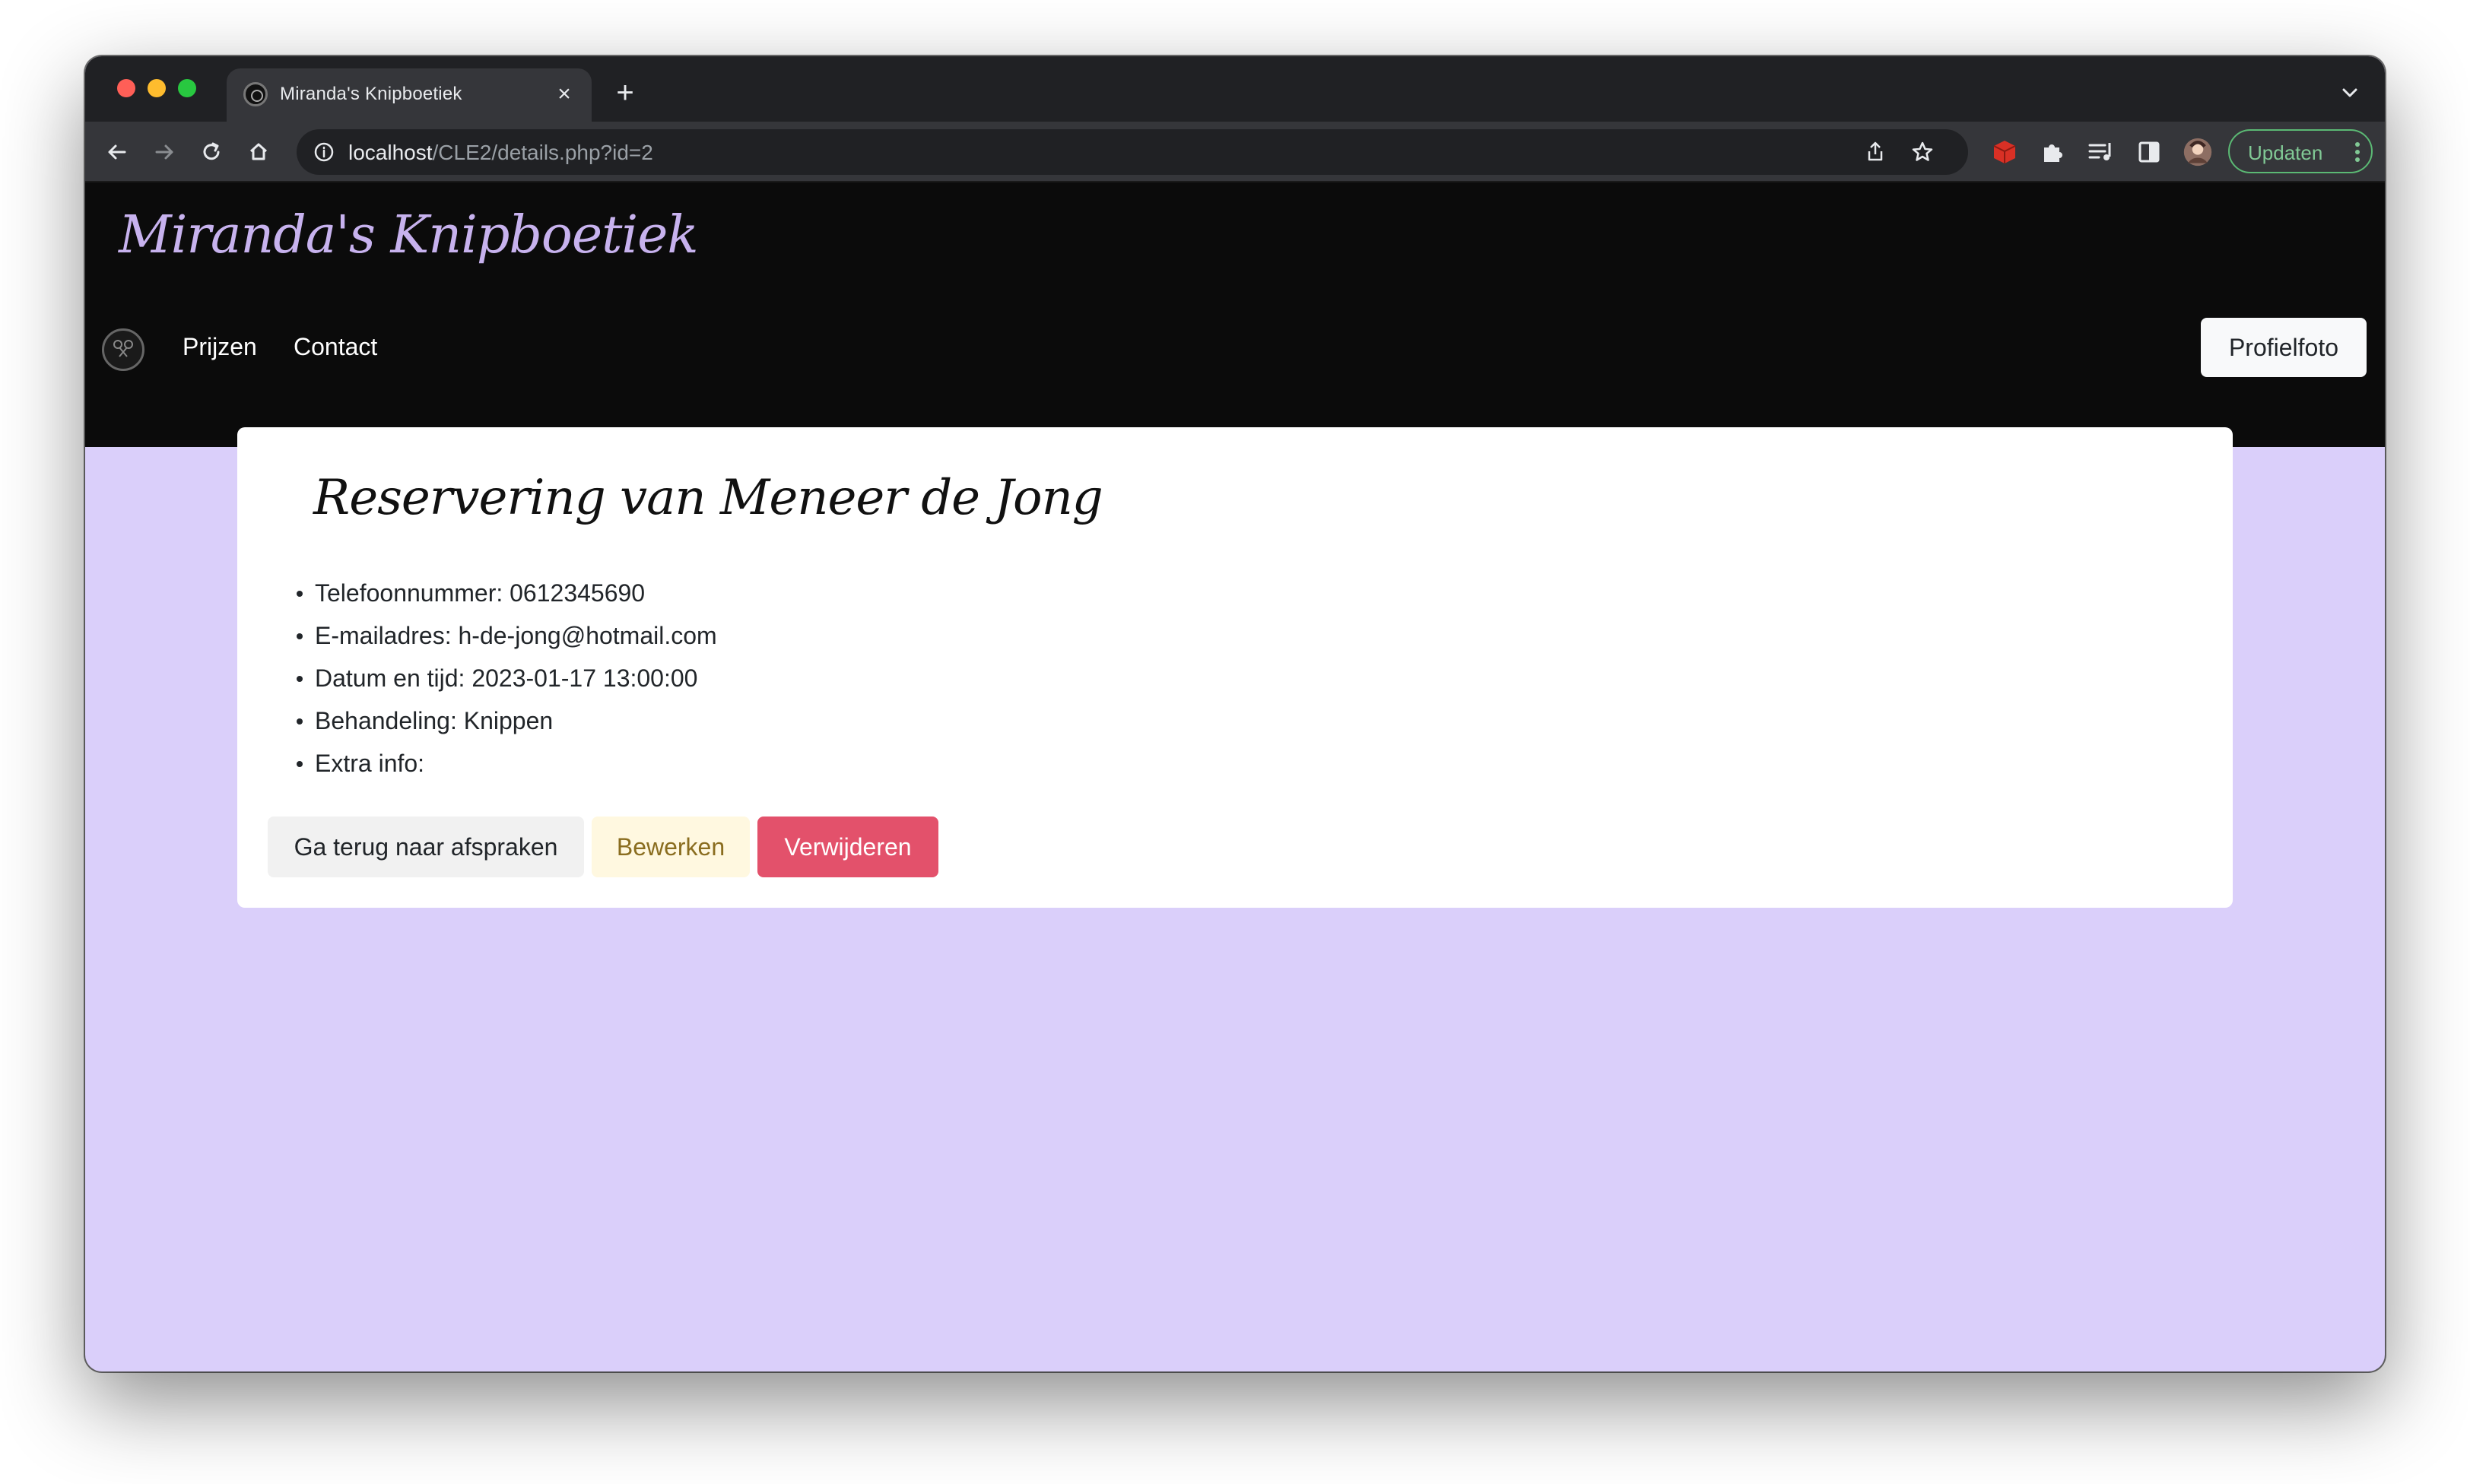 The width and height of the screenshot is (2470, 1484). I want to click on url-path: /CLE2/details.php?id=2, so click(543, 152).